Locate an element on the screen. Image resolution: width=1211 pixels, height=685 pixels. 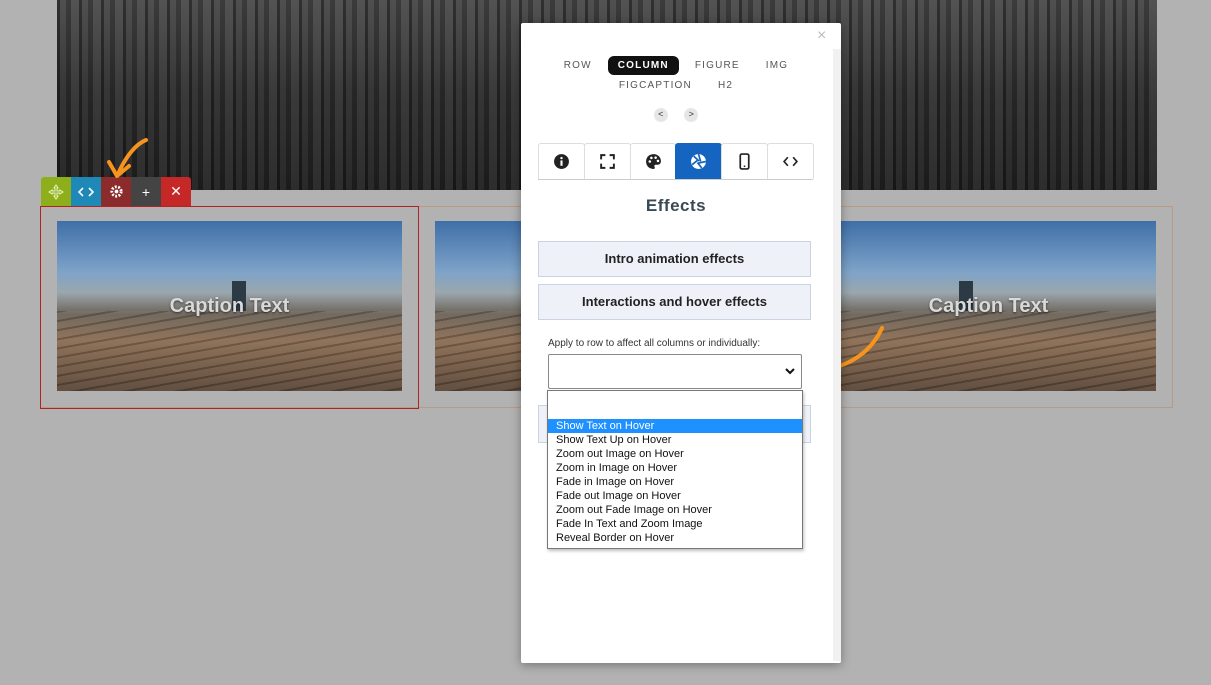
option-zoom-in-image-on-hover: Zoom in Image on Hover is located at coordinates (675, 468).